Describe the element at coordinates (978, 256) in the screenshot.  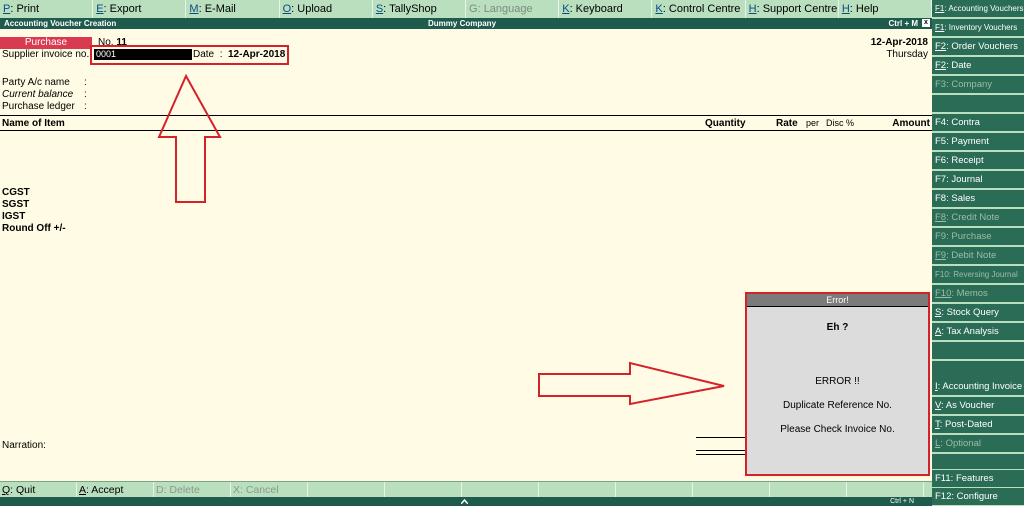
I see `sidebar-debit-note: F9: Debit Note` at that location.